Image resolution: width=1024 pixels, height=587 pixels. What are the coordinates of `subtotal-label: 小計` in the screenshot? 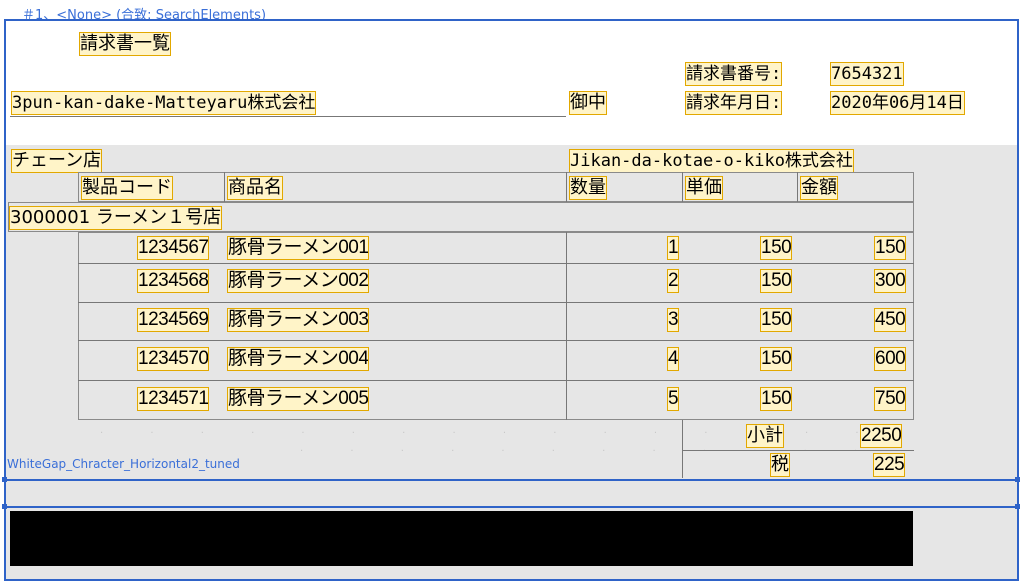 It's located at (765, 436).